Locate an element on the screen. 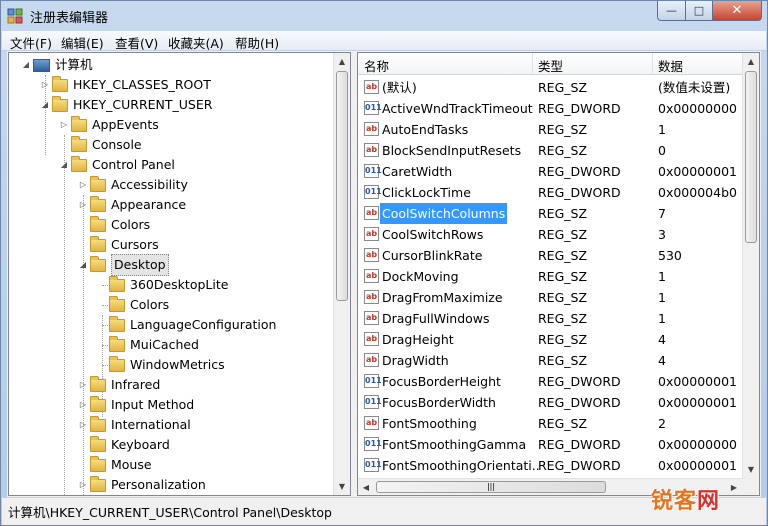 The width and height of the screenshot is (768, 526). tree-item: ▷ International is located at coordinates (134, 425).